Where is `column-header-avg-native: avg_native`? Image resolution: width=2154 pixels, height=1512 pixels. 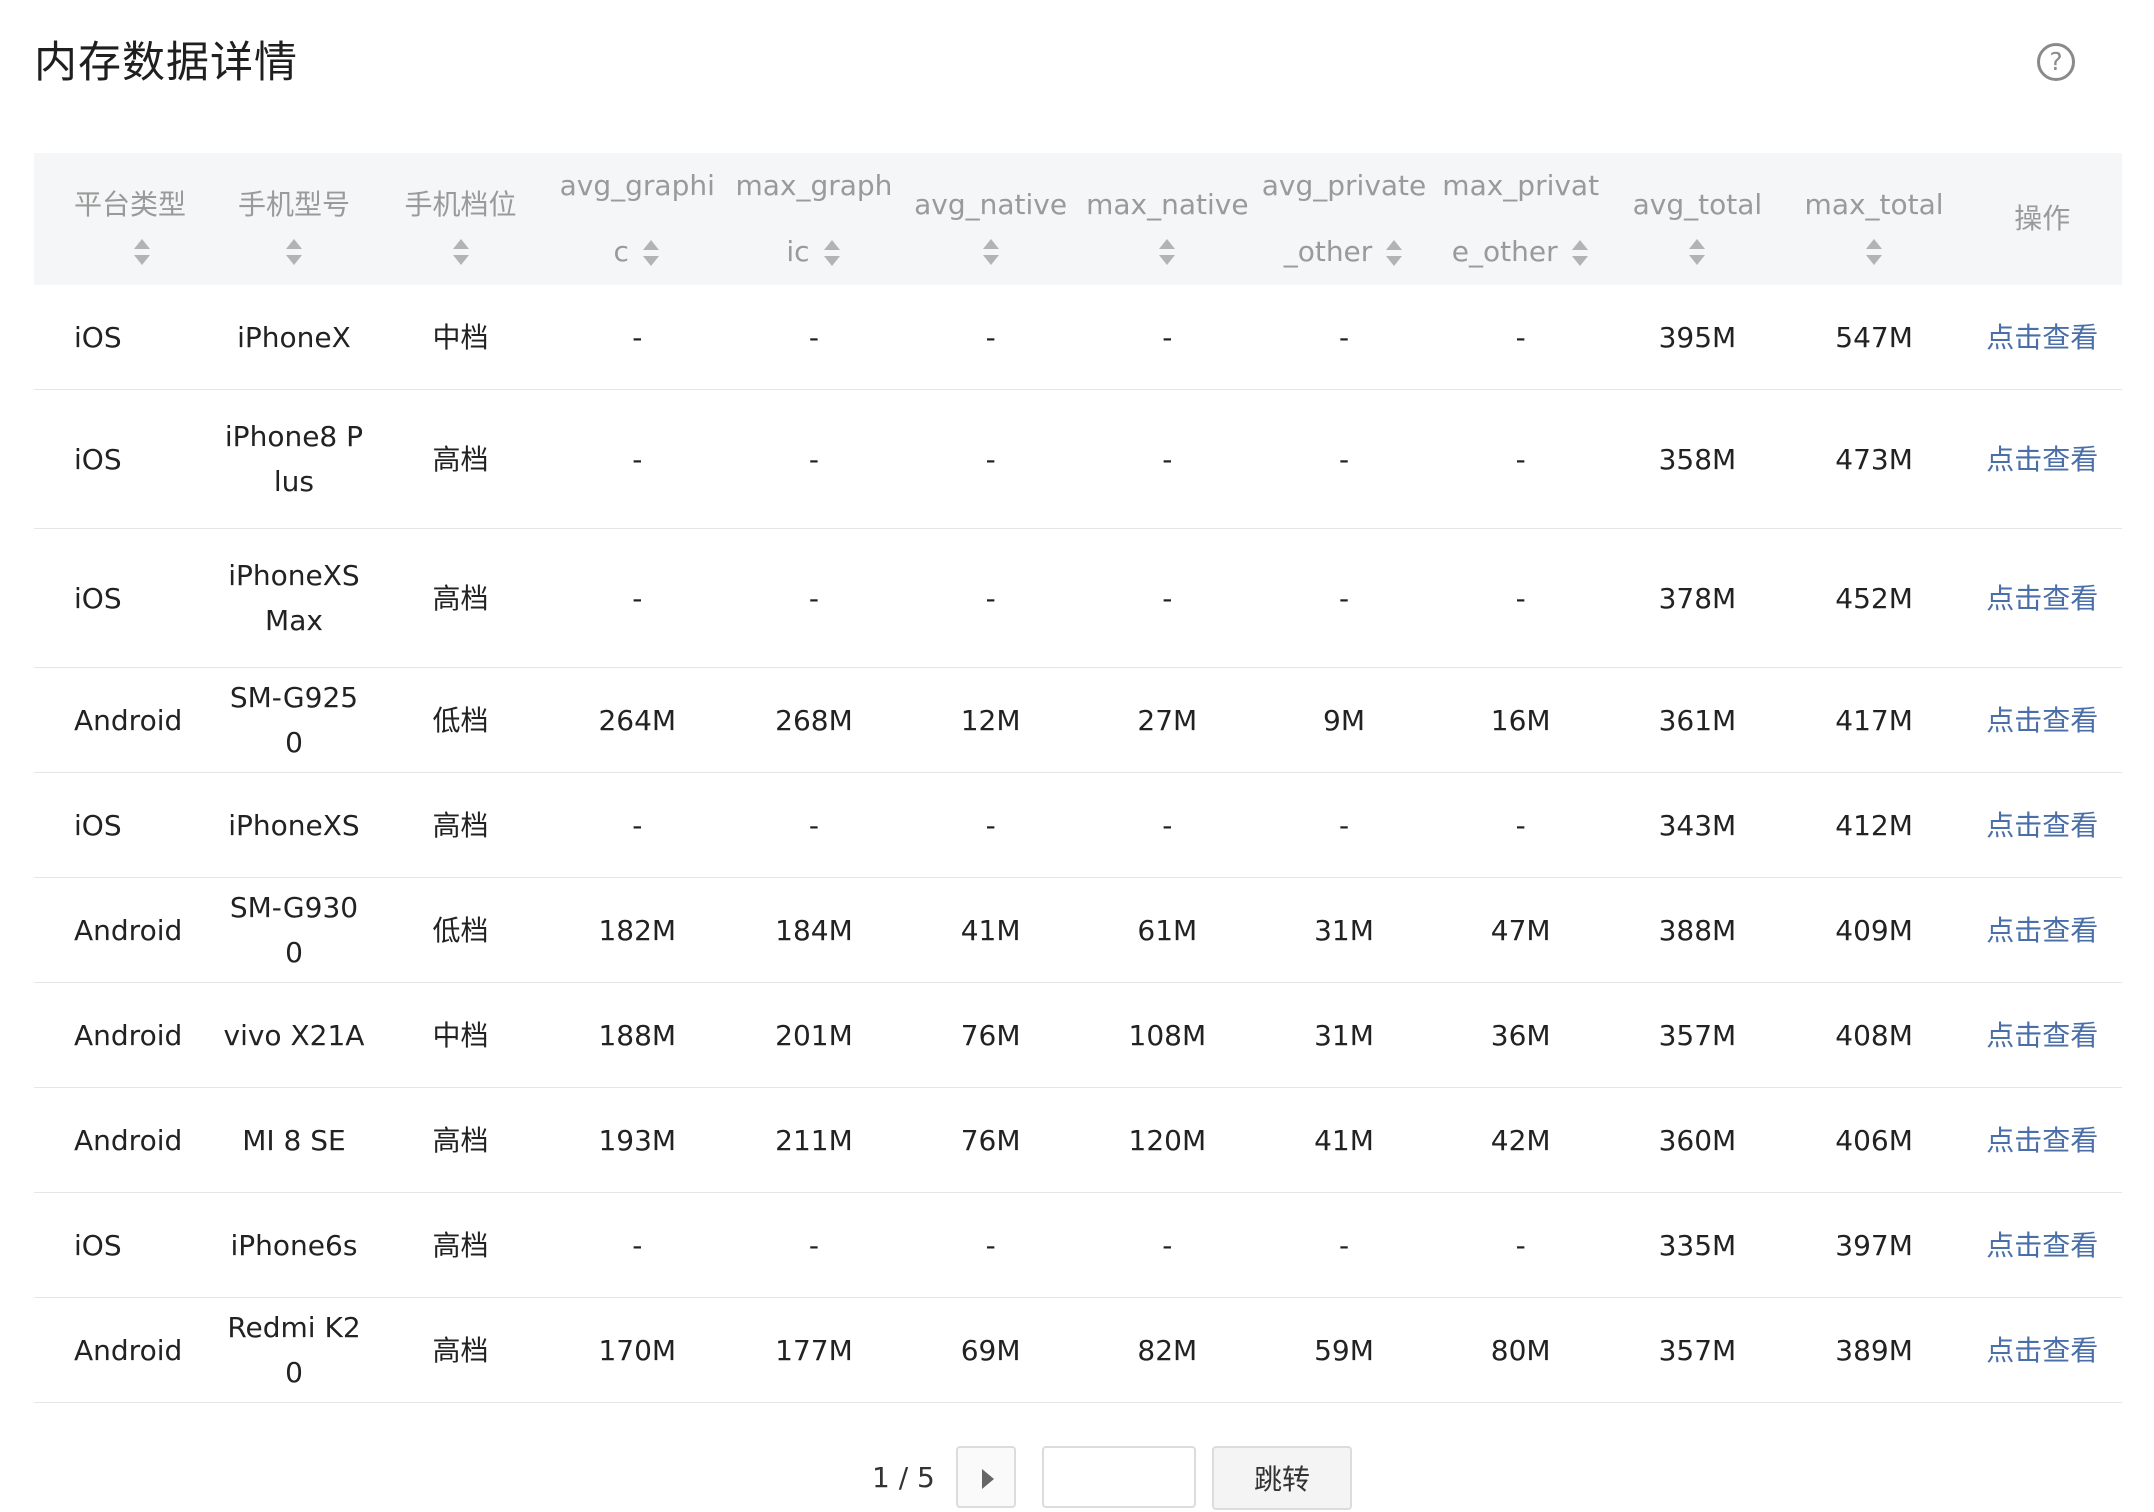
column-header-avg-native: avg_native is located at coordinates (990, 219).